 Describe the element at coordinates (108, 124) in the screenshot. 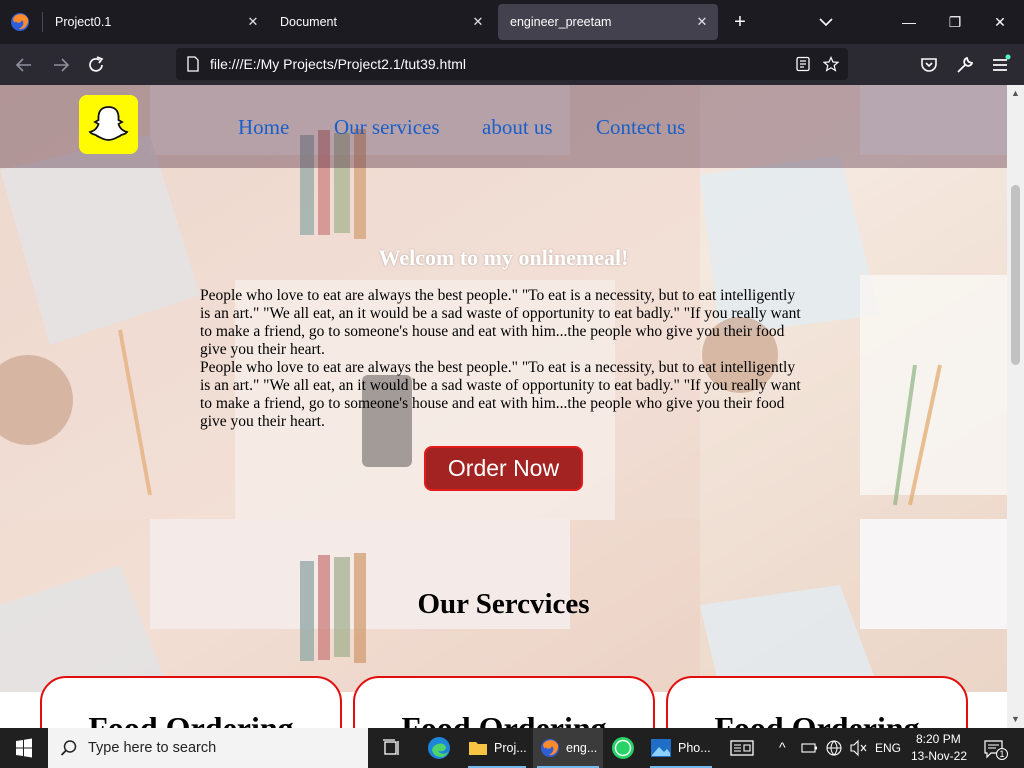

I see `snapchat-logo-icon` at that location.